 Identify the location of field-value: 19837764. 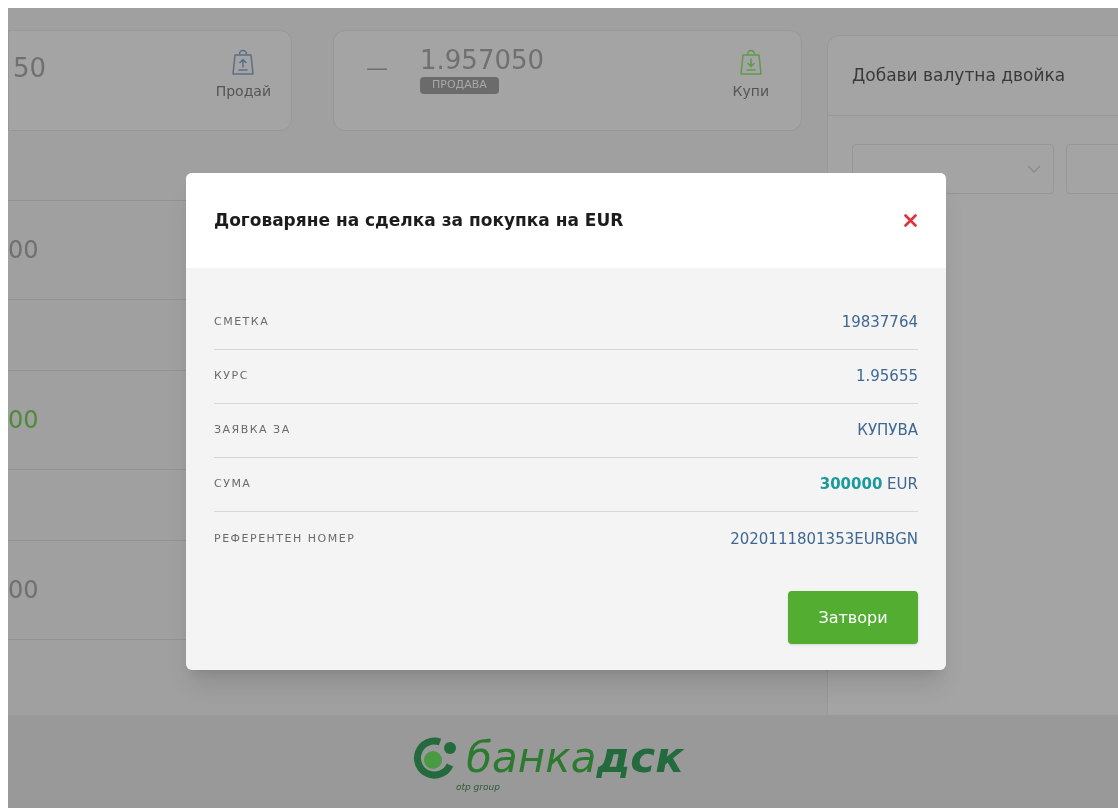
(879, 323).